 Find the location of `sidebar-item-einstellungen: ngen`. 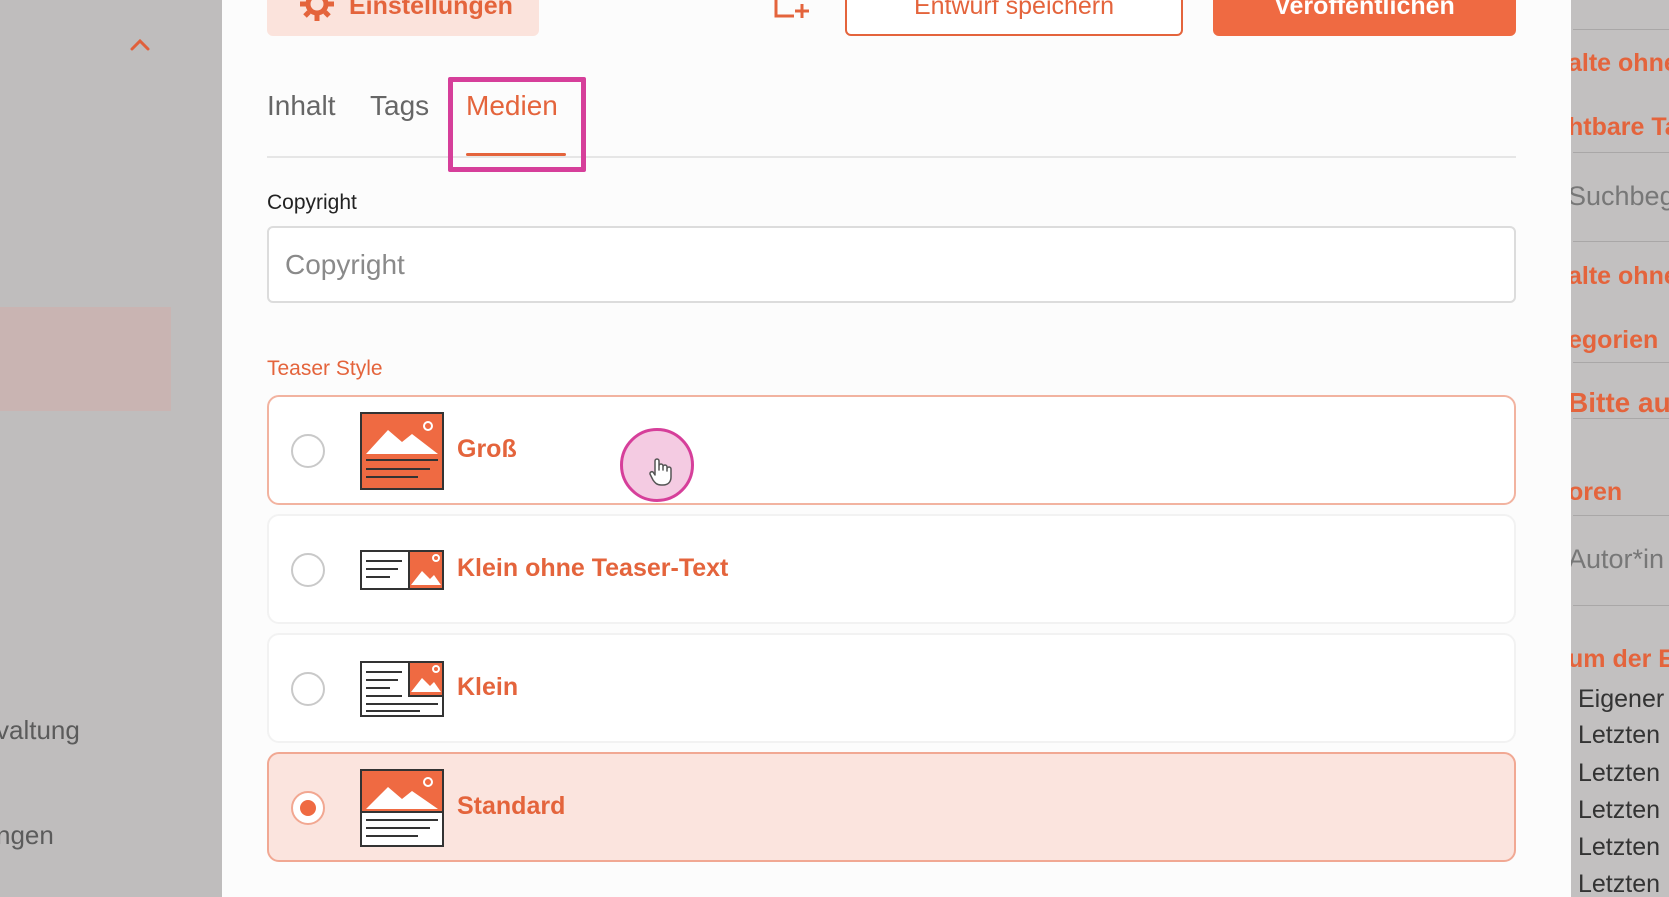

sidebar-item-einstellungen: ngen is located at coordinates (27, 835).